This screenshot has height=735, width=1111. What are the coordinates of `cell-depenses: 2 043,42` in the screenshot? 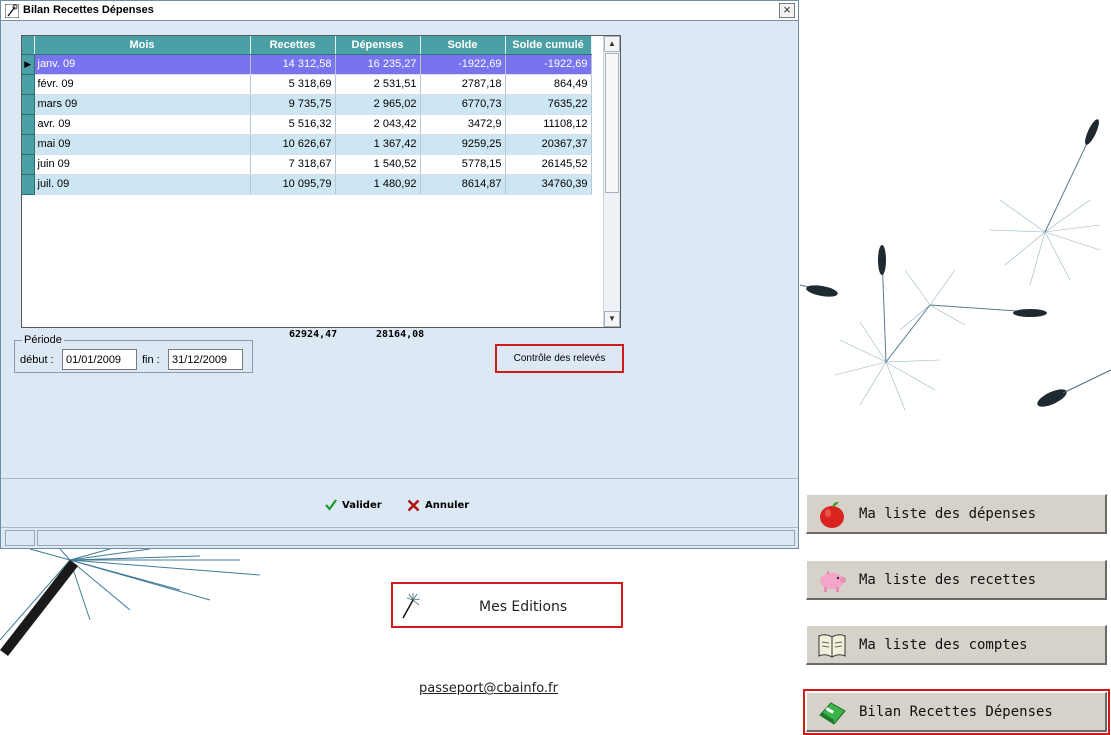 It's located at (378, 124).